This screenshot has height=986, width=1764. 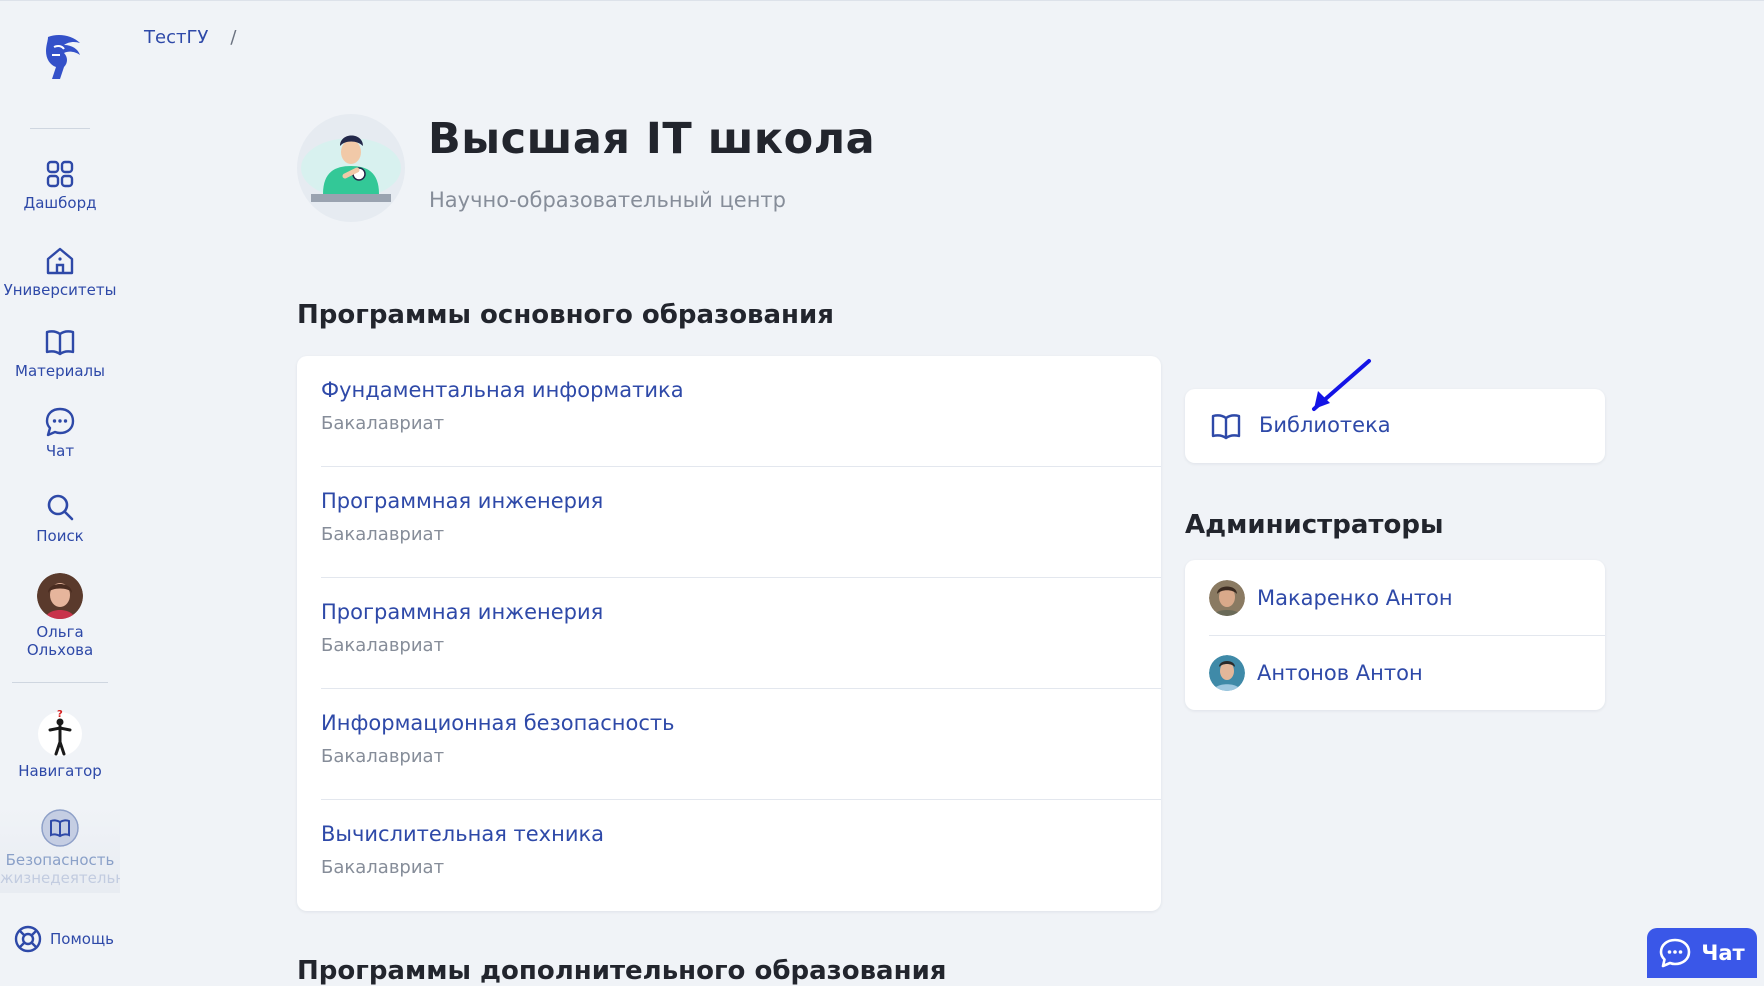 I want to click on sidebar-item-label: Университеты, so click(x=60, y=290).